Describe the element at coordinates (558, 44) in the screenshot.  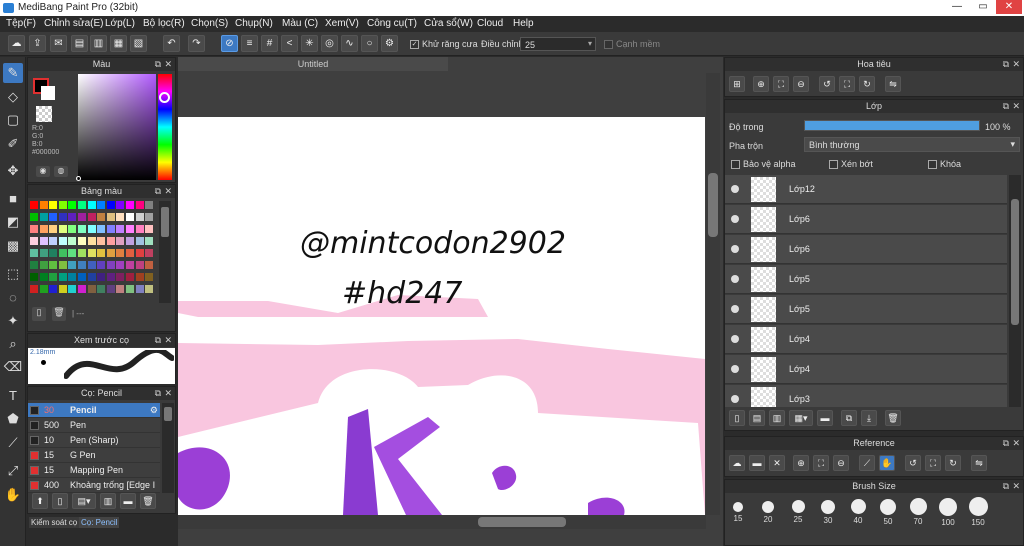
I see `adjust-dropdown: 25 ▾` at that location.